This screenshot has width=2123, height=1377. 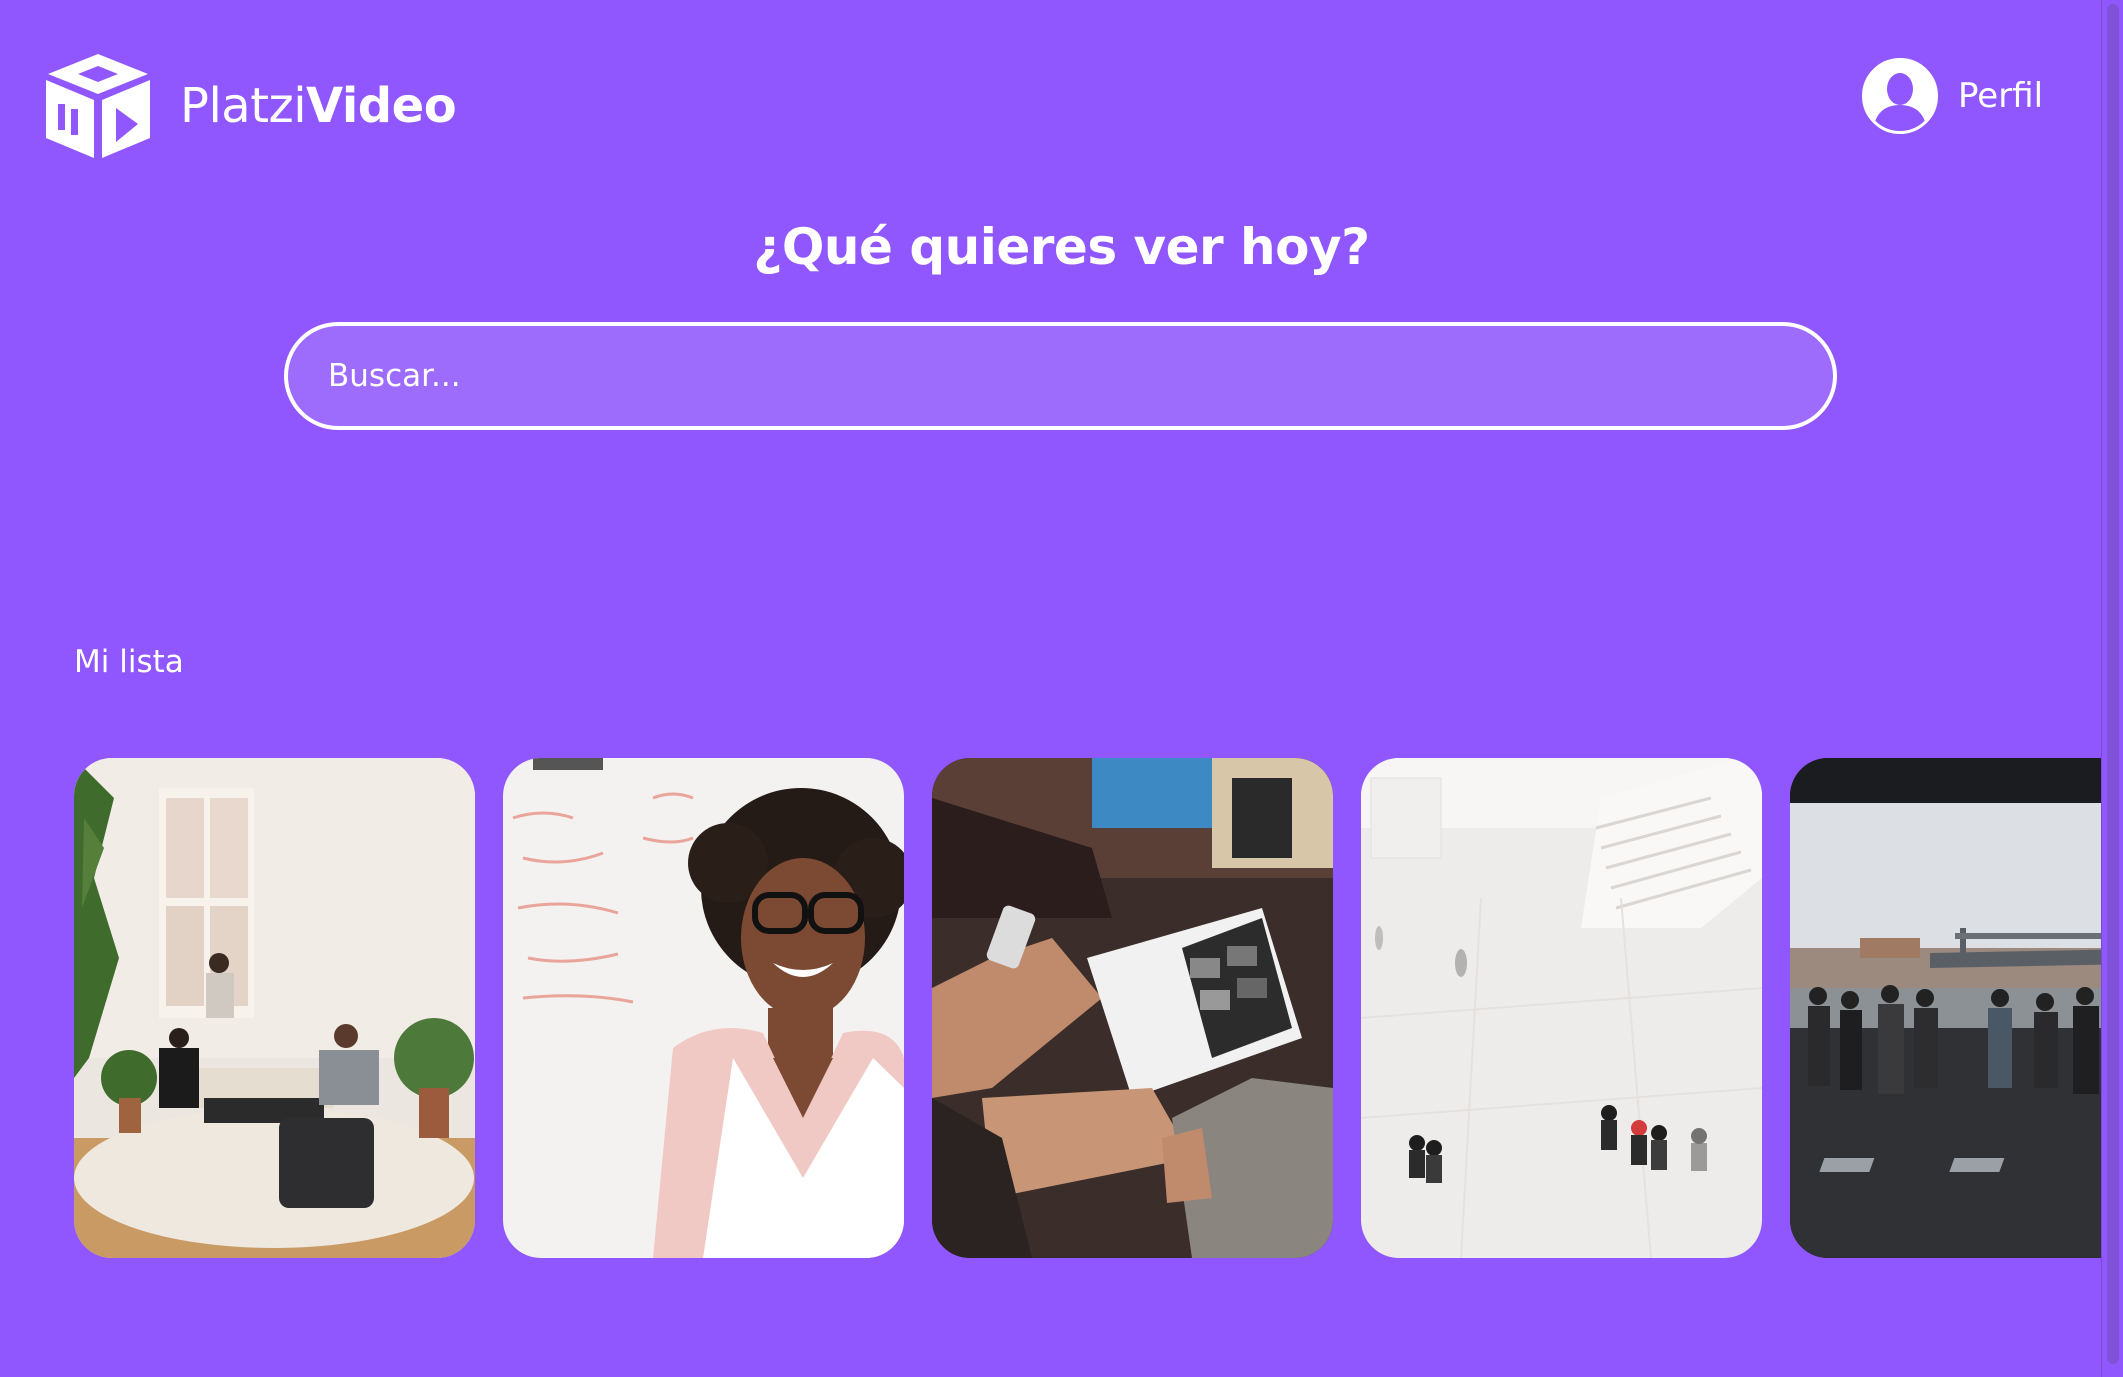 I want to click on profile-label: Perfil, so click(x=2001, y=96).